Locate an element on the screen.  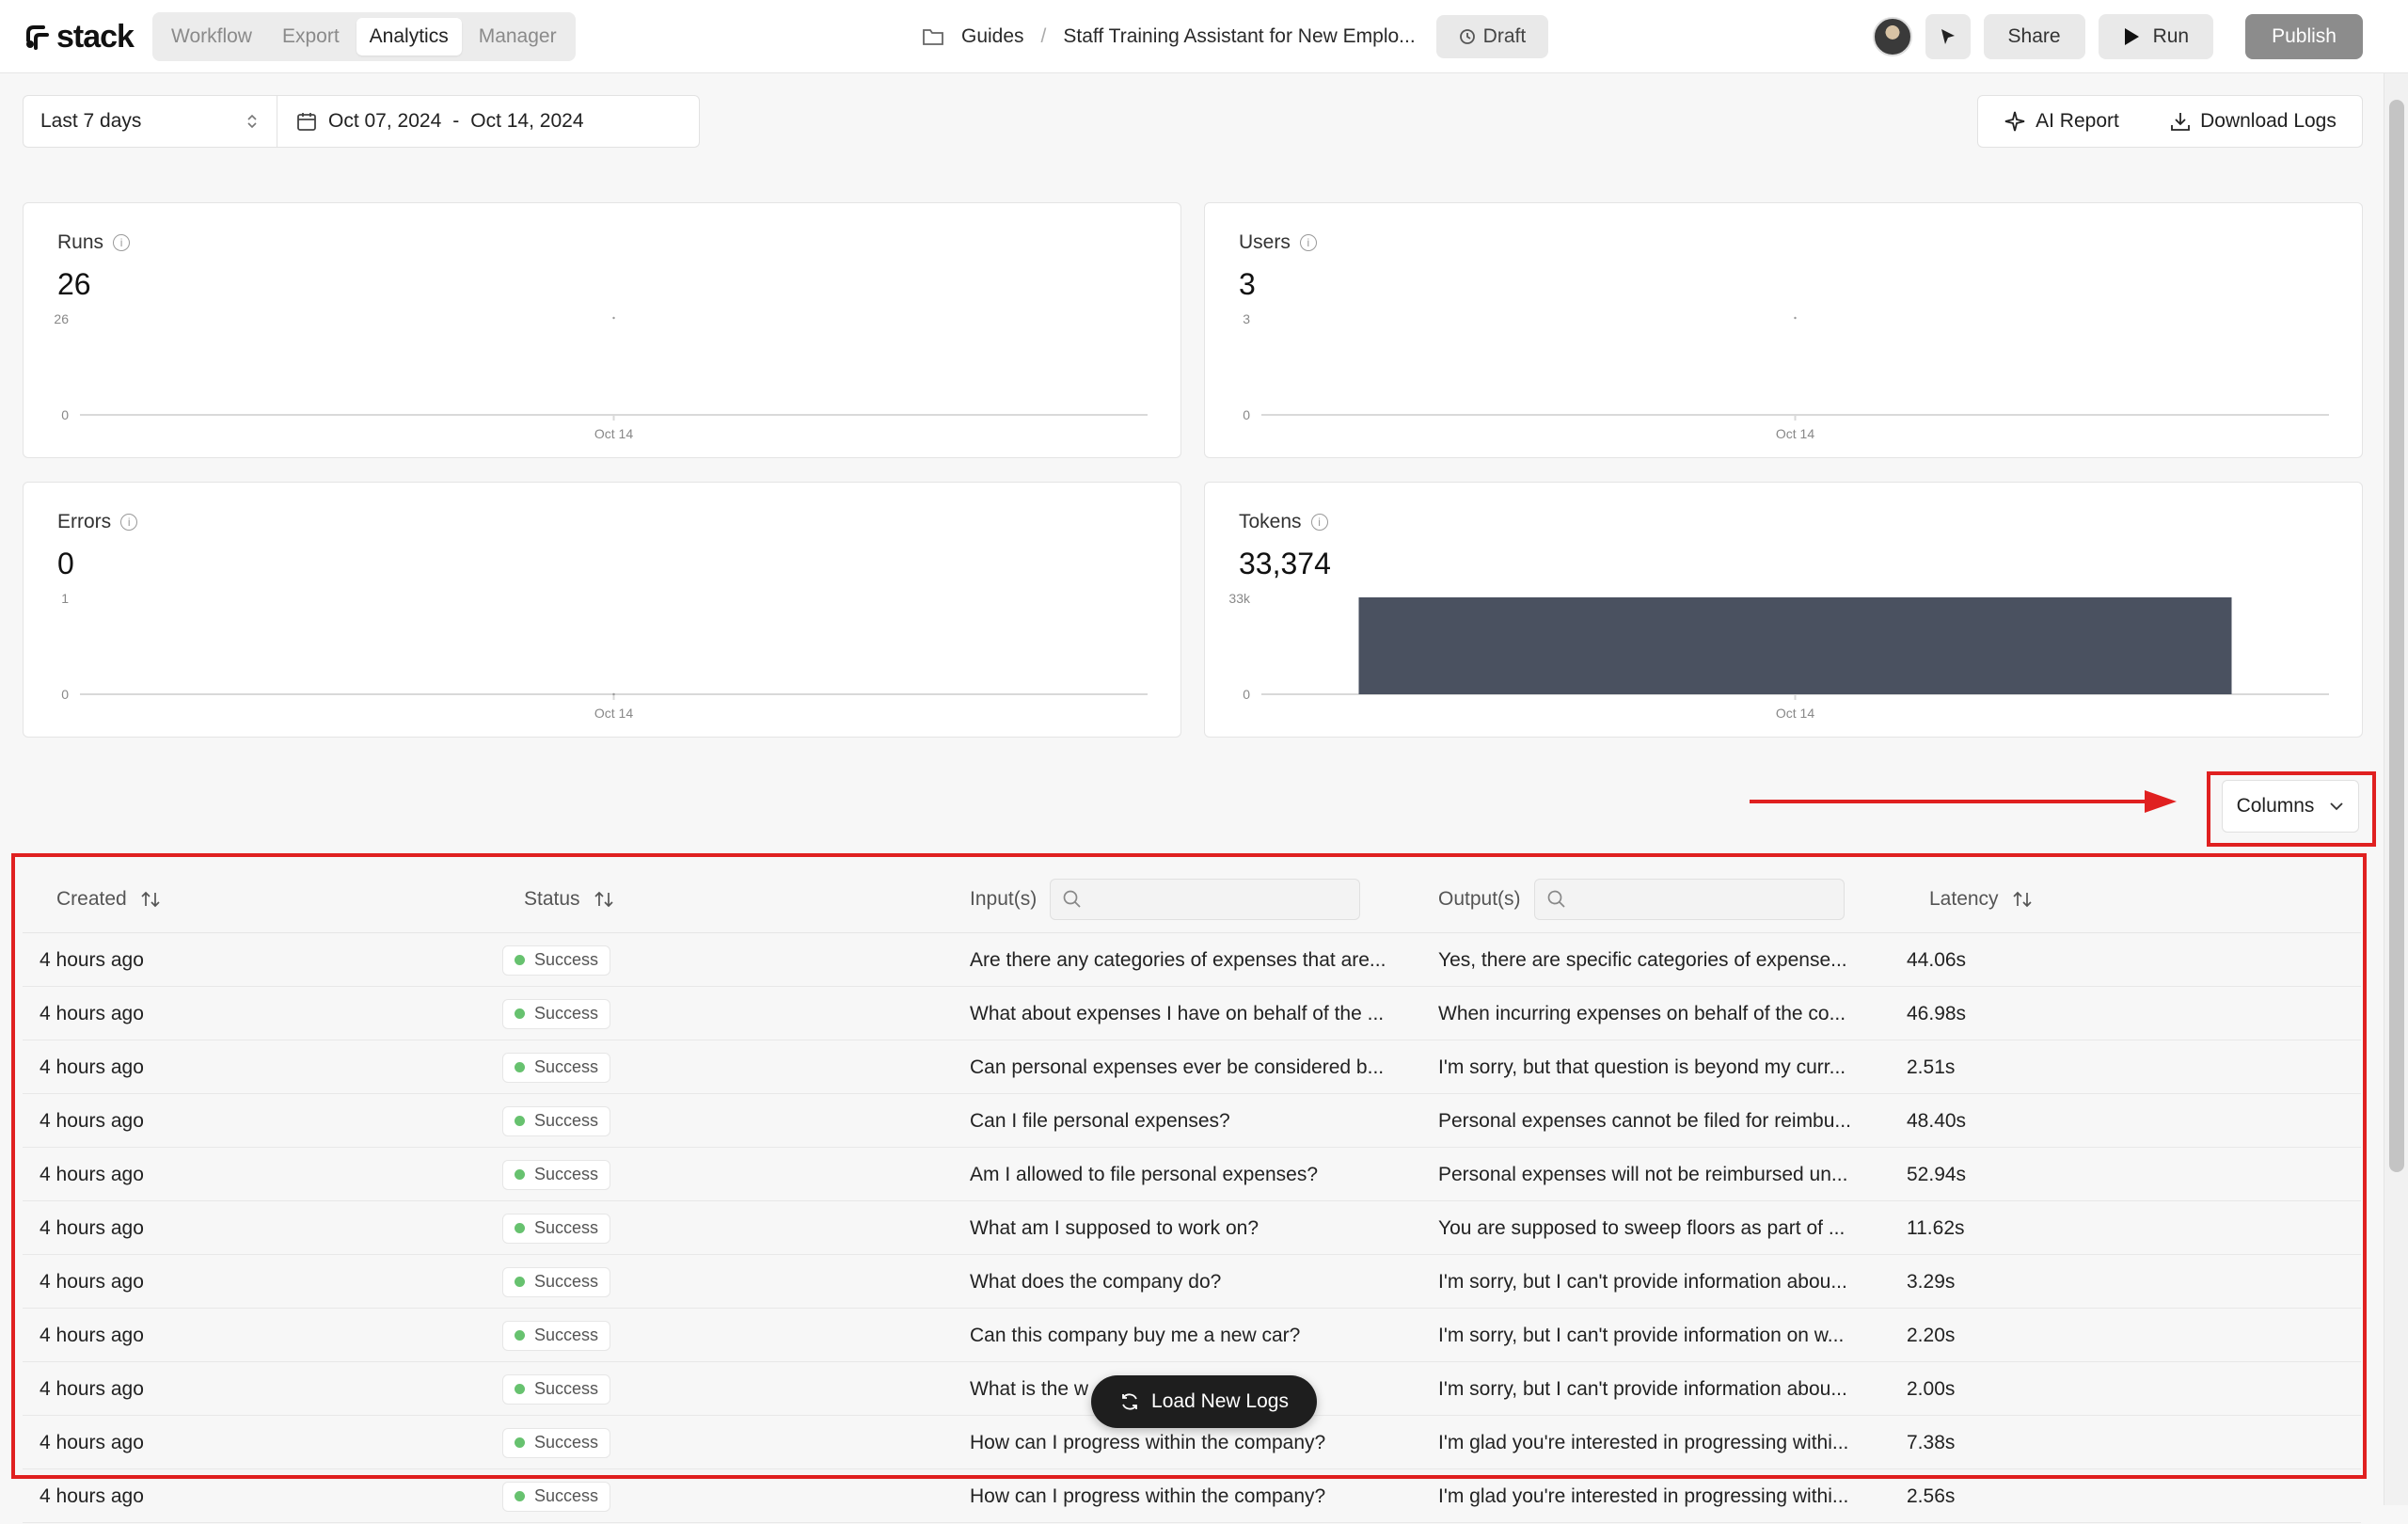
cell-latency: 46.98s is located at coordinates (1937, 1013).